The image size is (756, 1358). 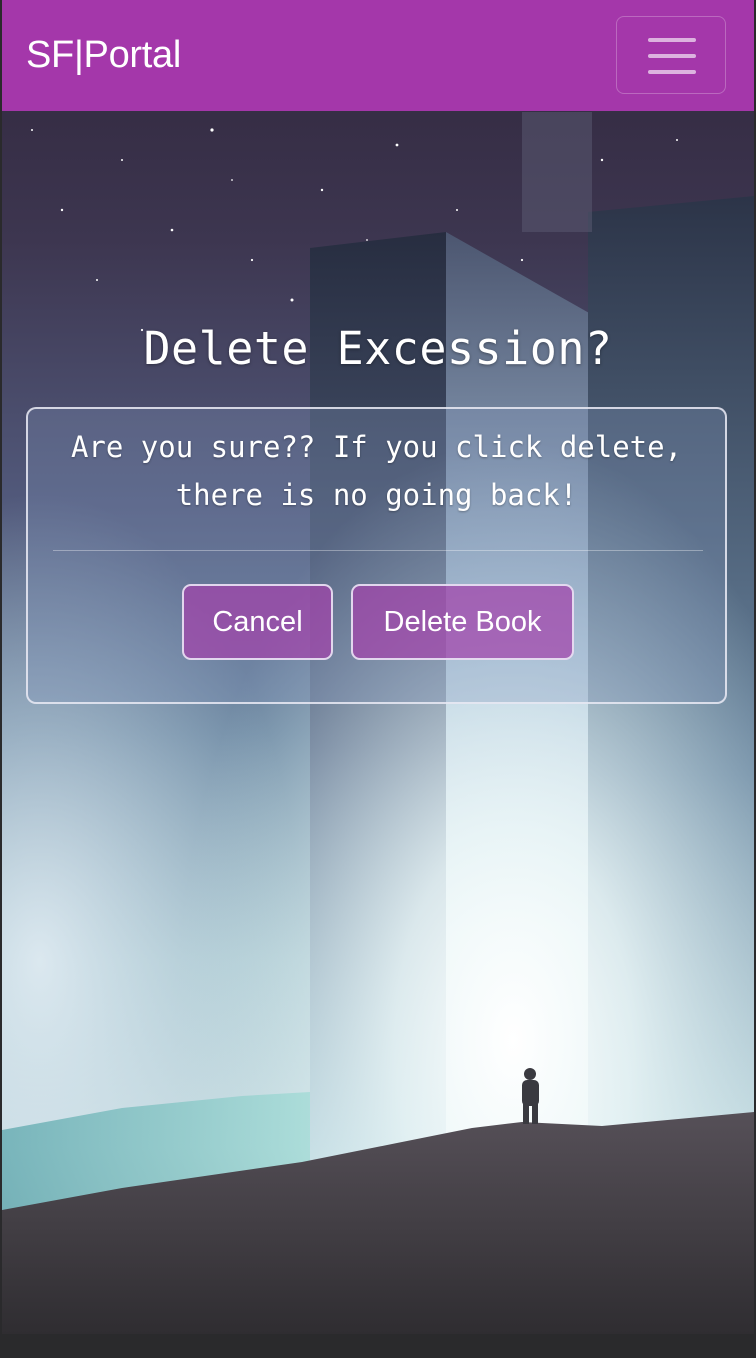 I want to click on menu-icon, so click(x=672, y=40).